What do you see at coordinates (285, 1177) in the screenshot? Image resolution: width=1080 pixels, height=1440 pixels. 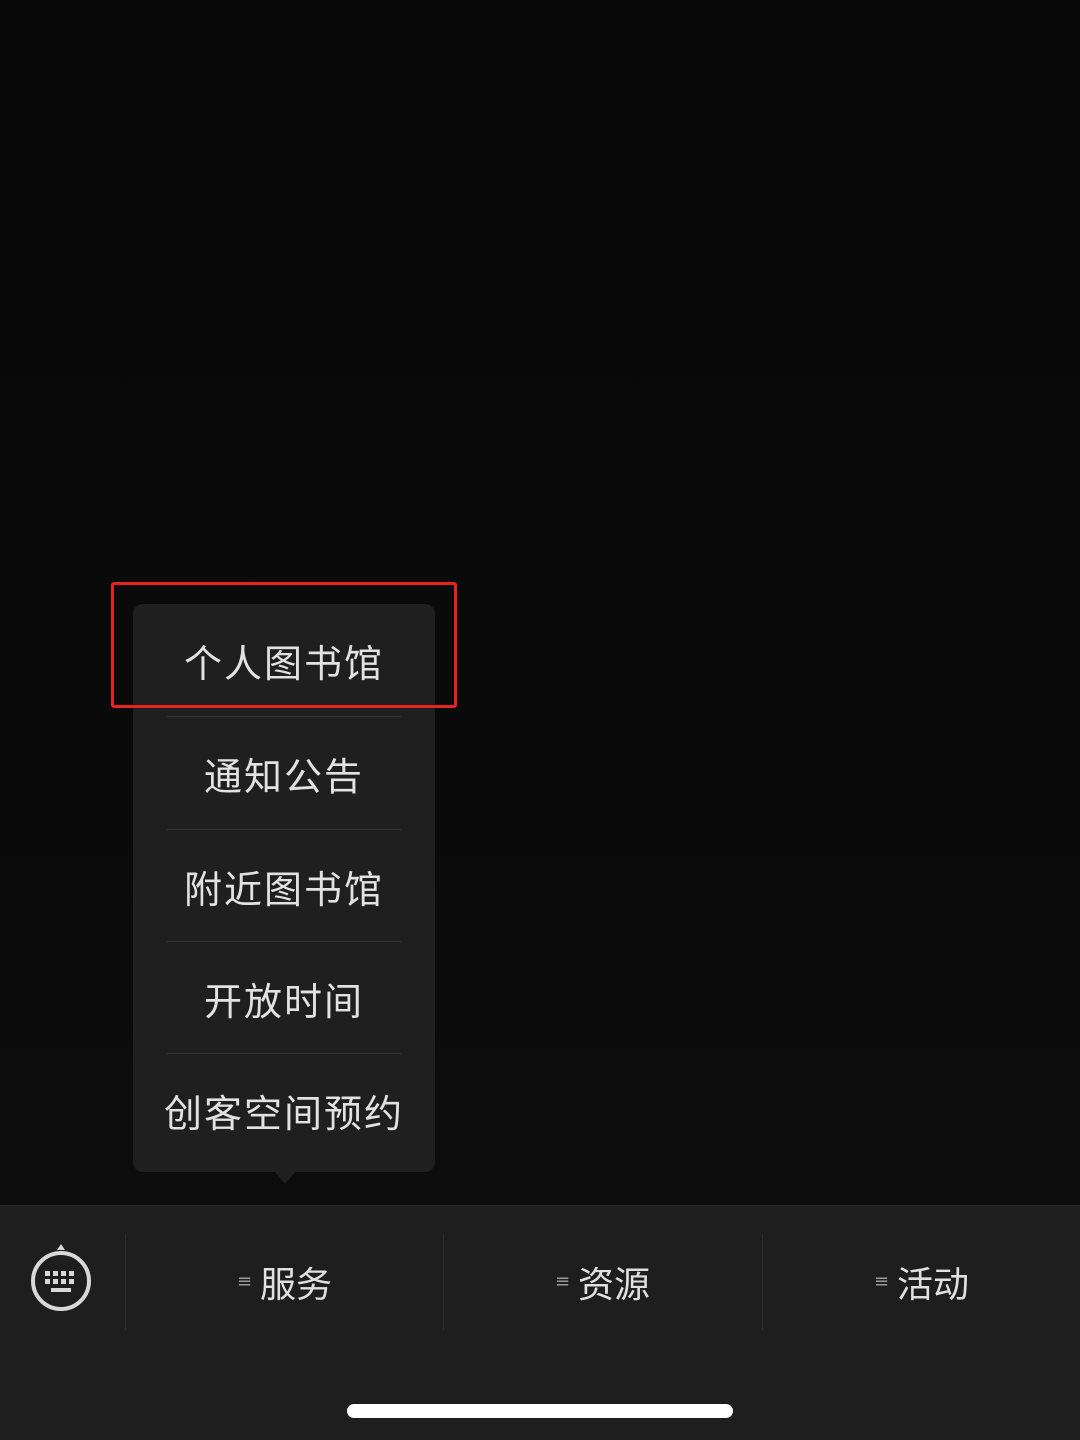 I see `popup-arrow` at bounding box center [285, 1177].